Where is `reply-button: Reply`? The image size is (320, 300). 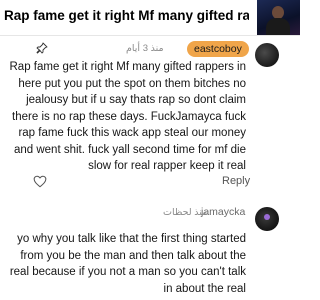
reply-button: Reply is located at coordinates (236, 181).